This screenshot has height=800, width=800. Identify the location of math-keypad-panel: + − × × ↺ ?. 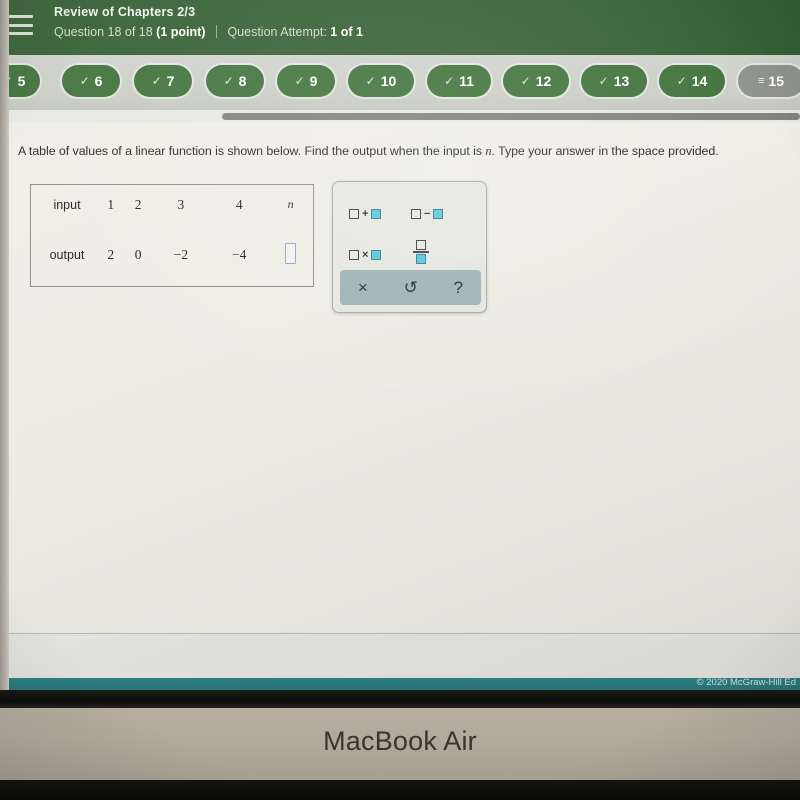
(409, 247).